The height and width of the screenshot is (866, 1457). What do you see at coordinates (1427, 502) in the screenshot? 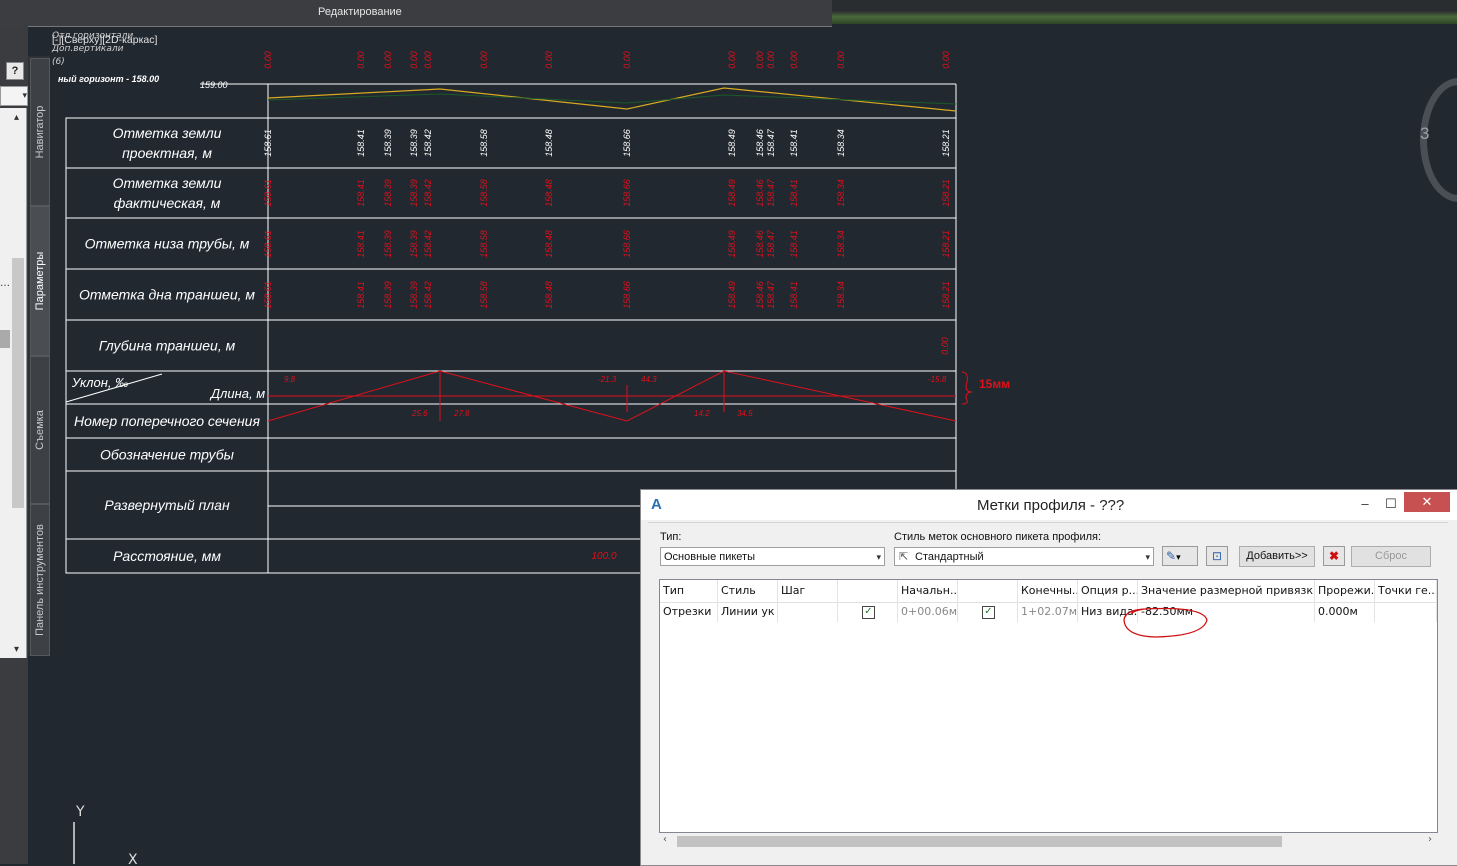
I see `close-icon: ✕` at bounding box center [1427, 502].